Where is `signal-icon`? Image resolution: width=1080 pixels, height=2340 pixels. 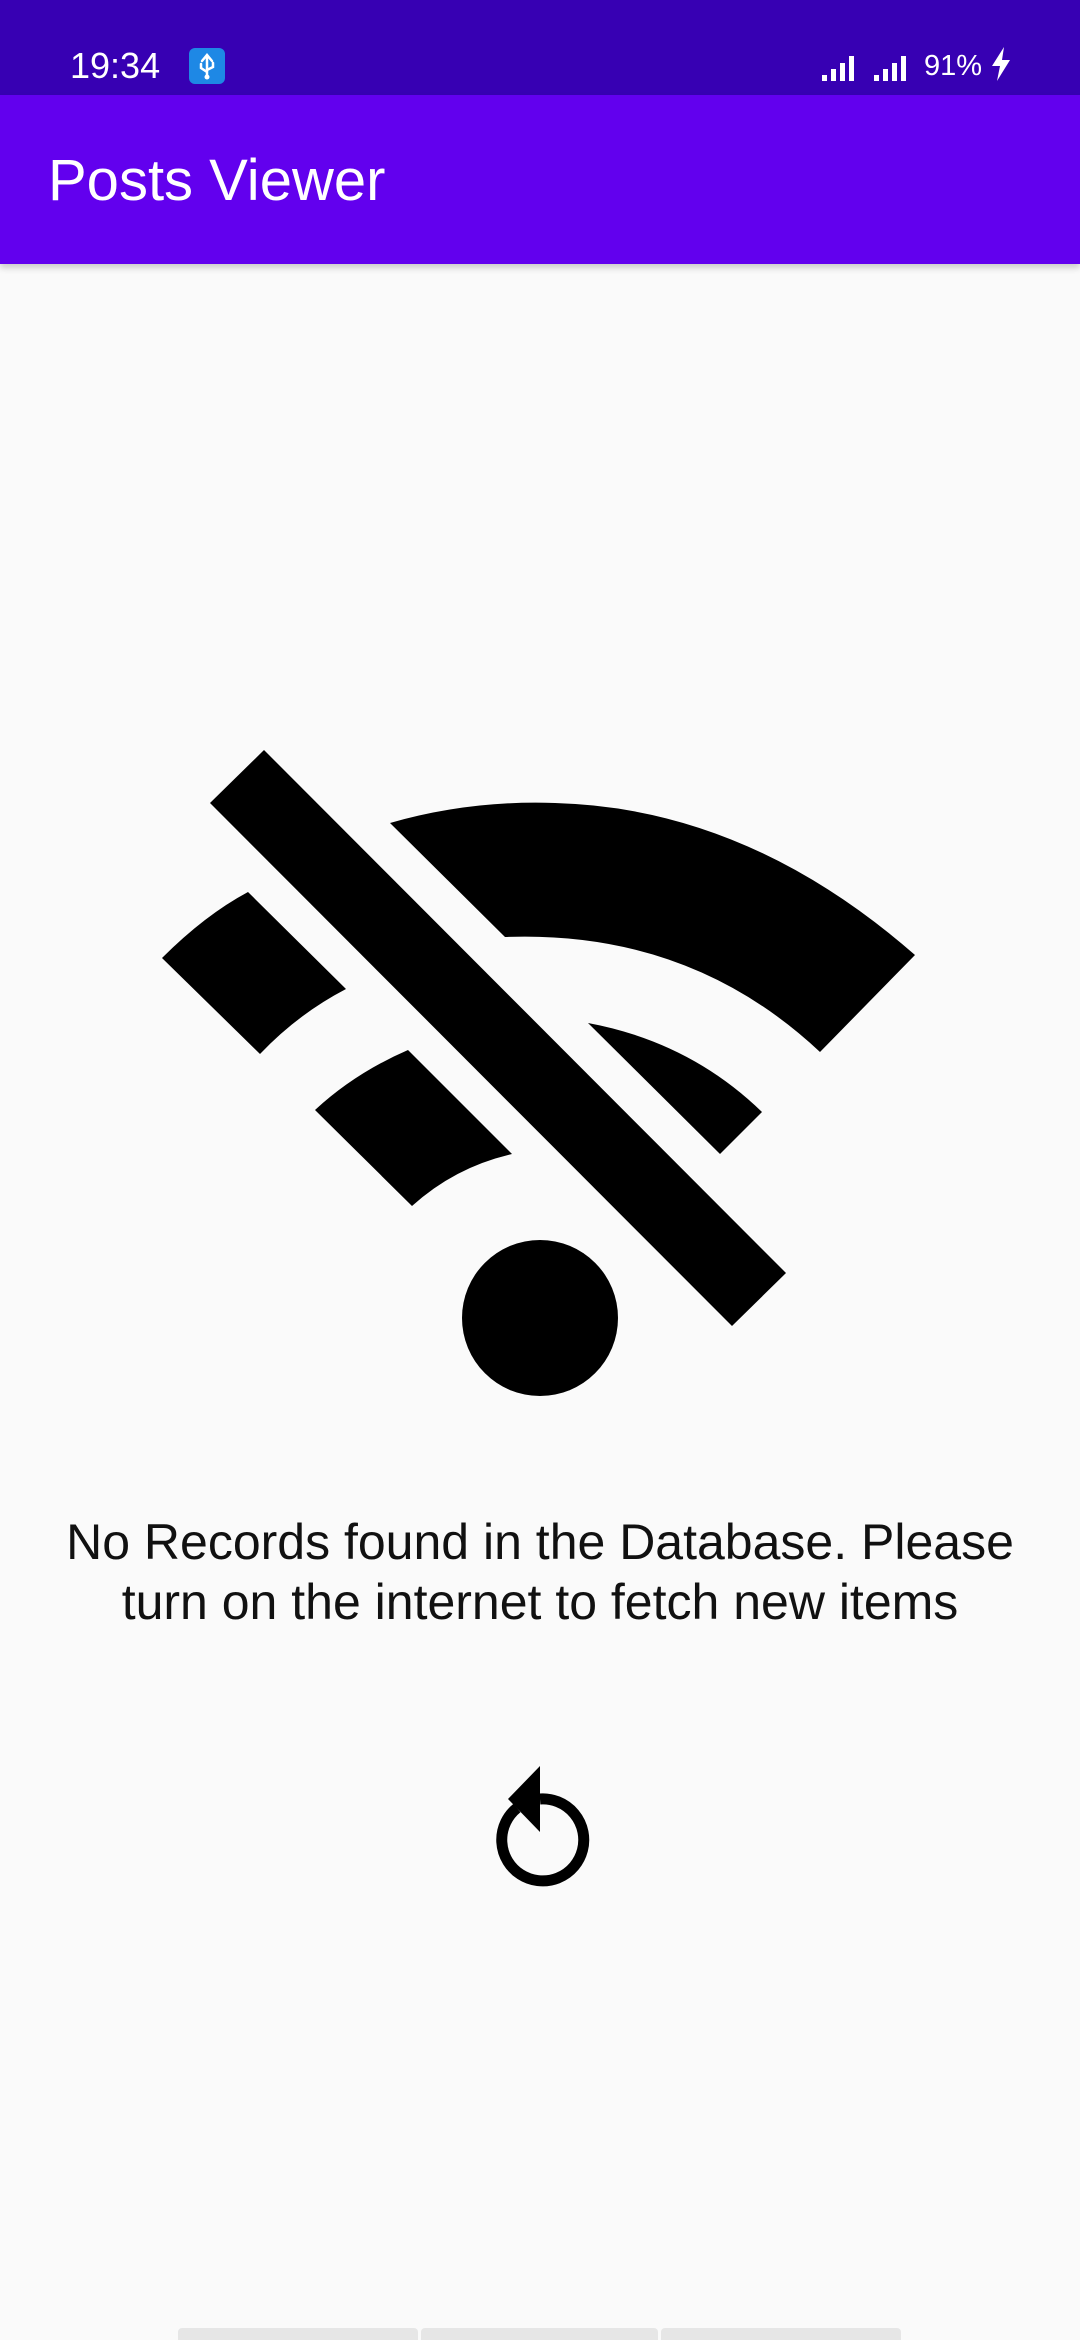 signal-icon is located at coordinates (842, 66).